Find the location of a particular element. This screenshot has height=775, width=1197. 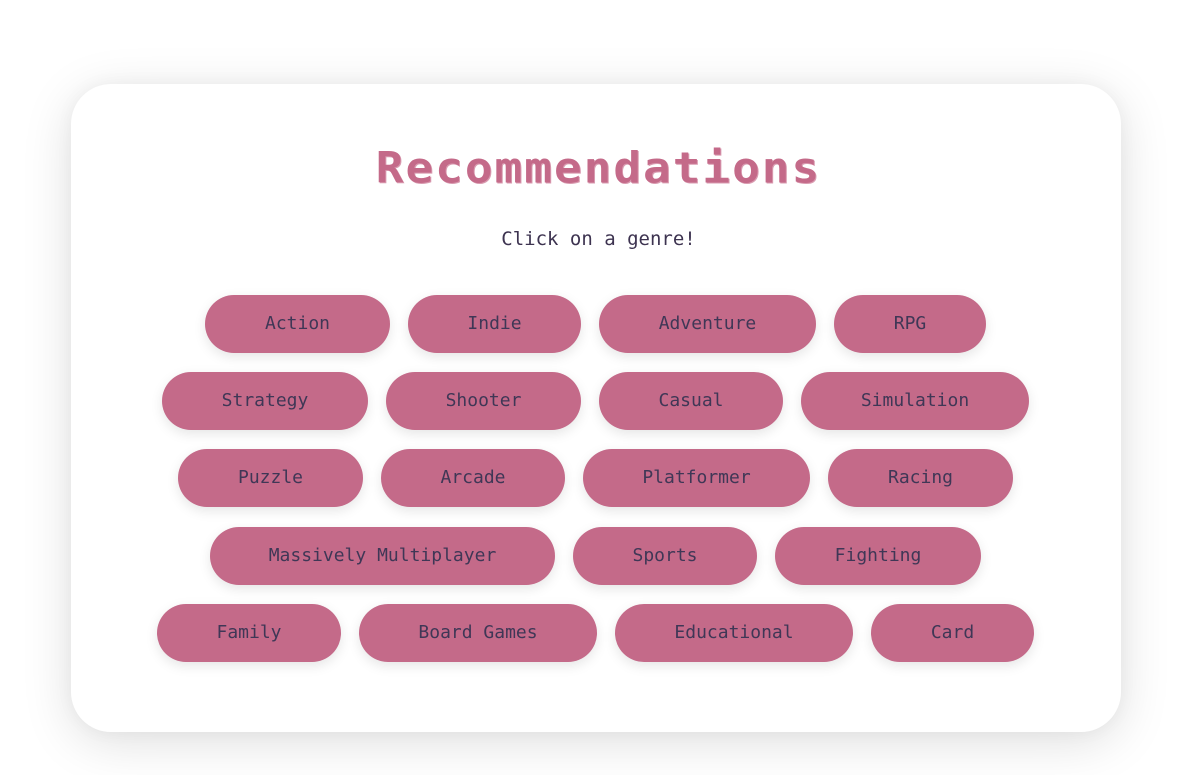

page-title: Recommendations is located at coordinates (598, 168).